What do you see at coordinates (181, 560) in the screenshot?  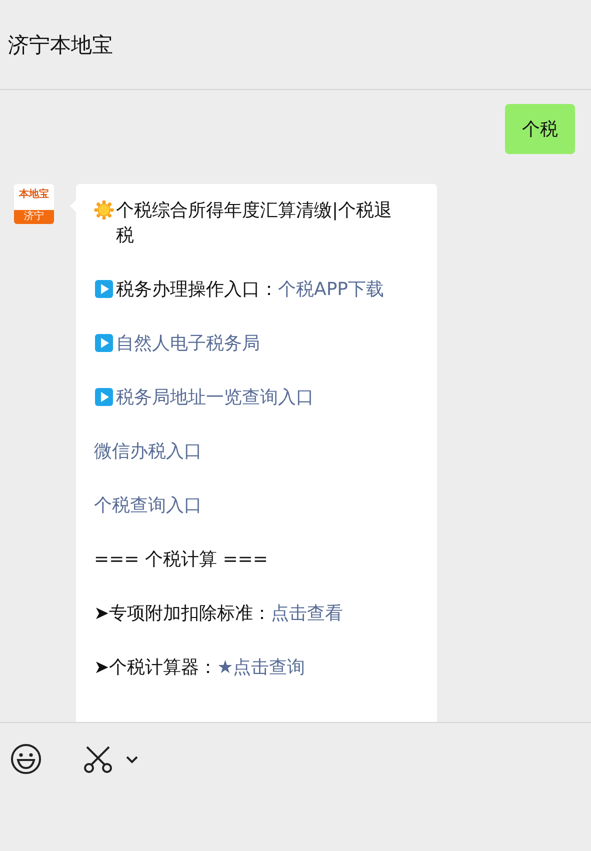 I see `message-line: === 个税计算 ===` at bounding box center [181, 560].